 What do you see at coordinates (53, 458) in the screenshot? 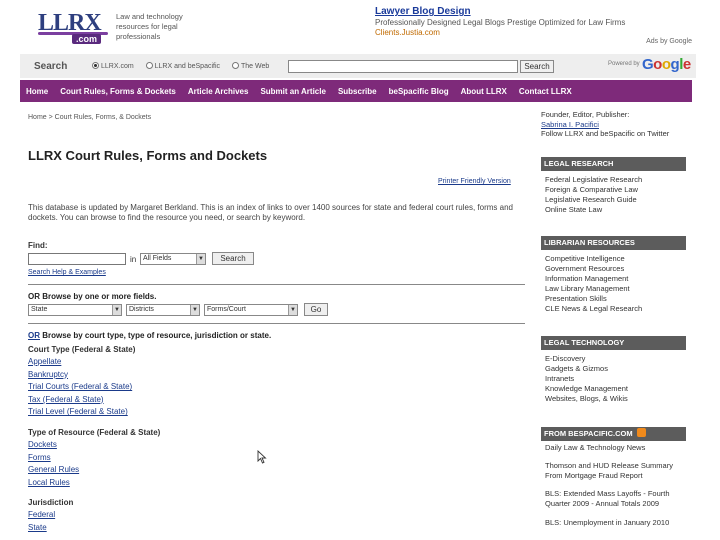
I see `resource-type-item: Forms` at bounding box center [53, 458].